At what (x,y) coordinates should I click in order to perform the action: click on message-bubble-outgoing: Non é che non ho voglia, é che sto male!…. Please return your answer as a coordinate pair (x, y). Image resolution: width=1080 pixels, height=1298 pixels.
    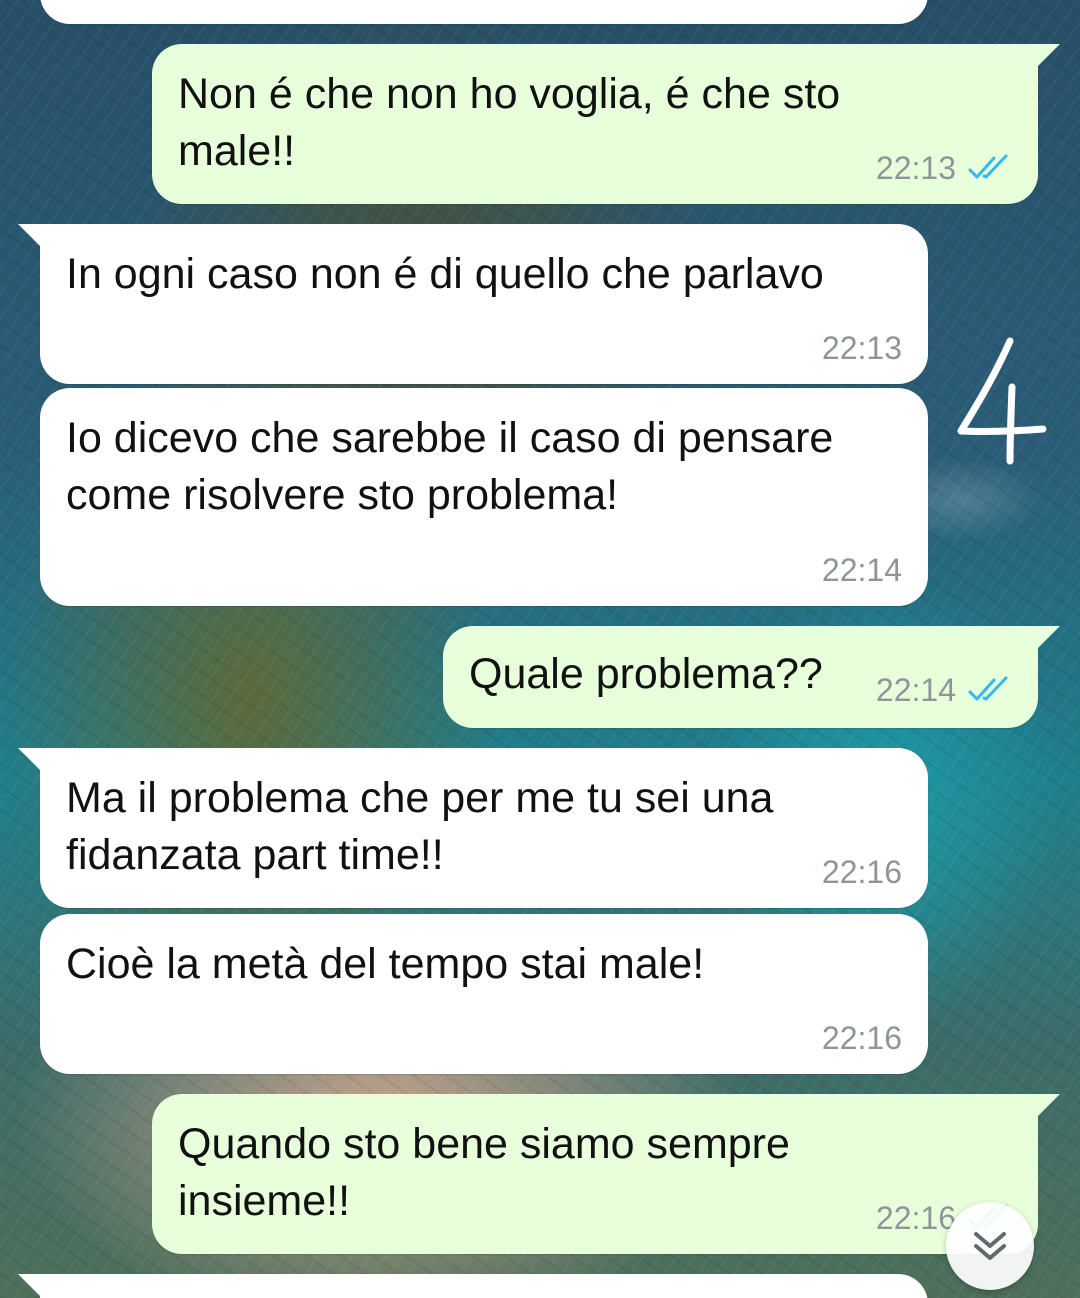
    Looking at the image, I should click on (606, 124).